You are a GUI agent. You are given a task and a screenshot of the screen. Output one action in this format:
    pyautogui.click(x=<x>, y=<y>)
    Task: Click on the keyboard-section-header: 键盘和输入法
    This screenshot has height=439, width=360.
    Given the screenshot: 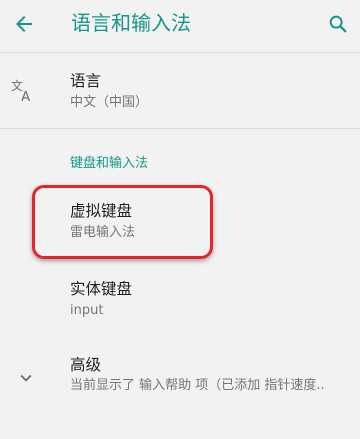 What is the action you would take?
    pyautogui.click(x=109, y=163)
    